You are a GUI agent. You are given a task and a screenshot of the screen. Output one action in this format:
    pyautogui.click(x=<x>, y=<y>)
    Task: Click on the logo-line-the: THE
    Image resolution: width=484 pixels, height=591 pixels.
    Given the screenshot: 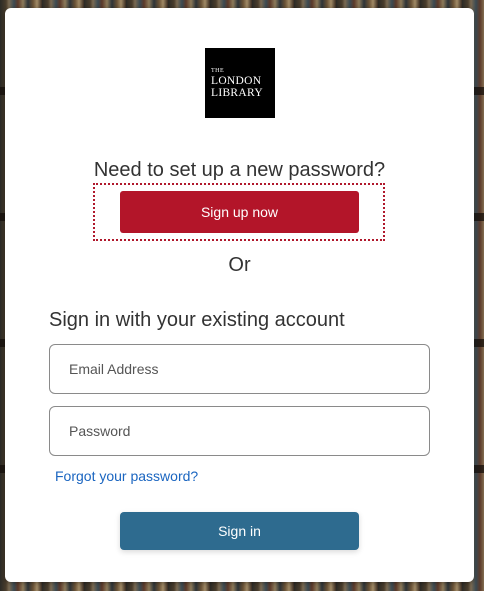 What is the action you would take?
    pyautogui.click(x=218, y=70)
    